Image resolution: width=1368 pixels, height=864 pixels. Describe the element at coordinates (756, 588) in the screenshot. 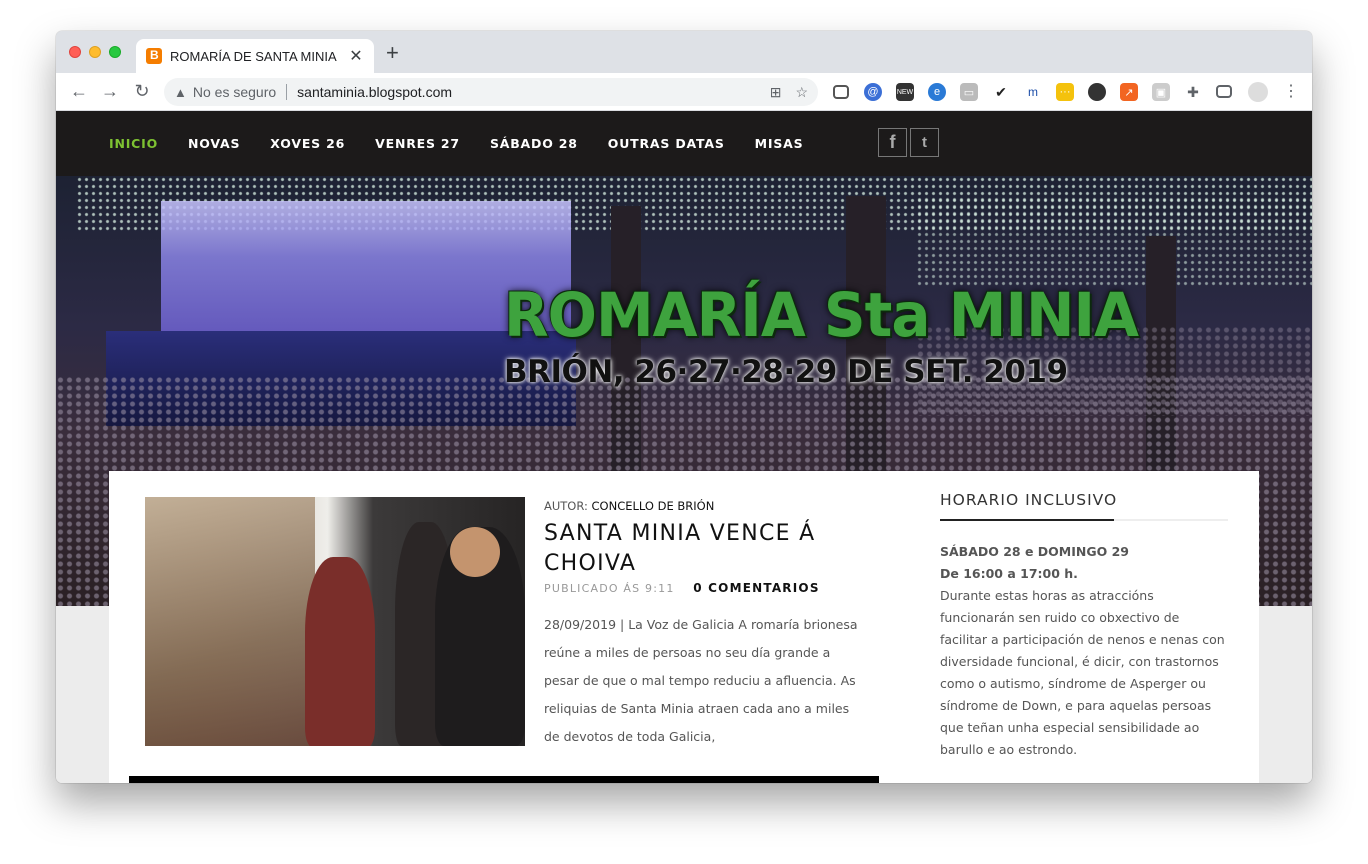

I see `comments-link: 0 COMENTARIOS` at that location.